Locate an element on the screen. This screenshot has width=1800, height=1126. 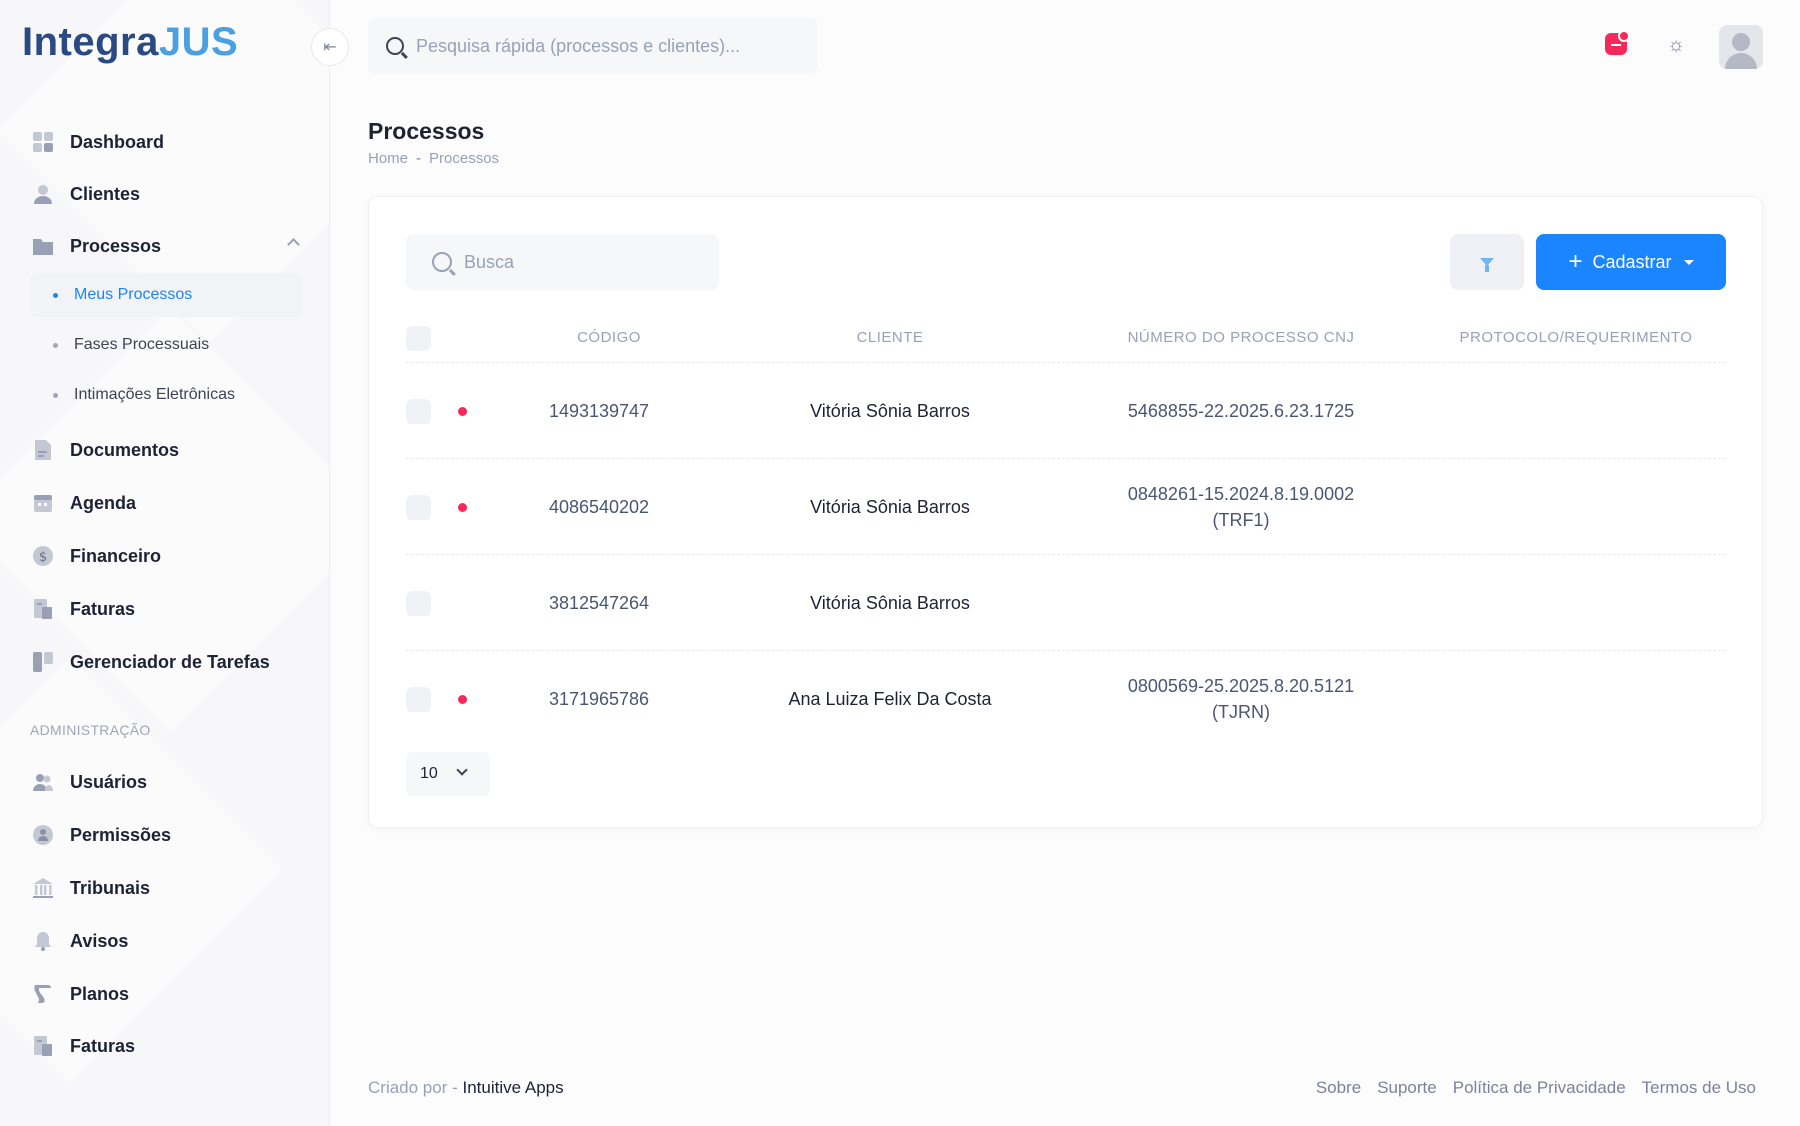
kanban-icon is located at coordinates (43, 662).